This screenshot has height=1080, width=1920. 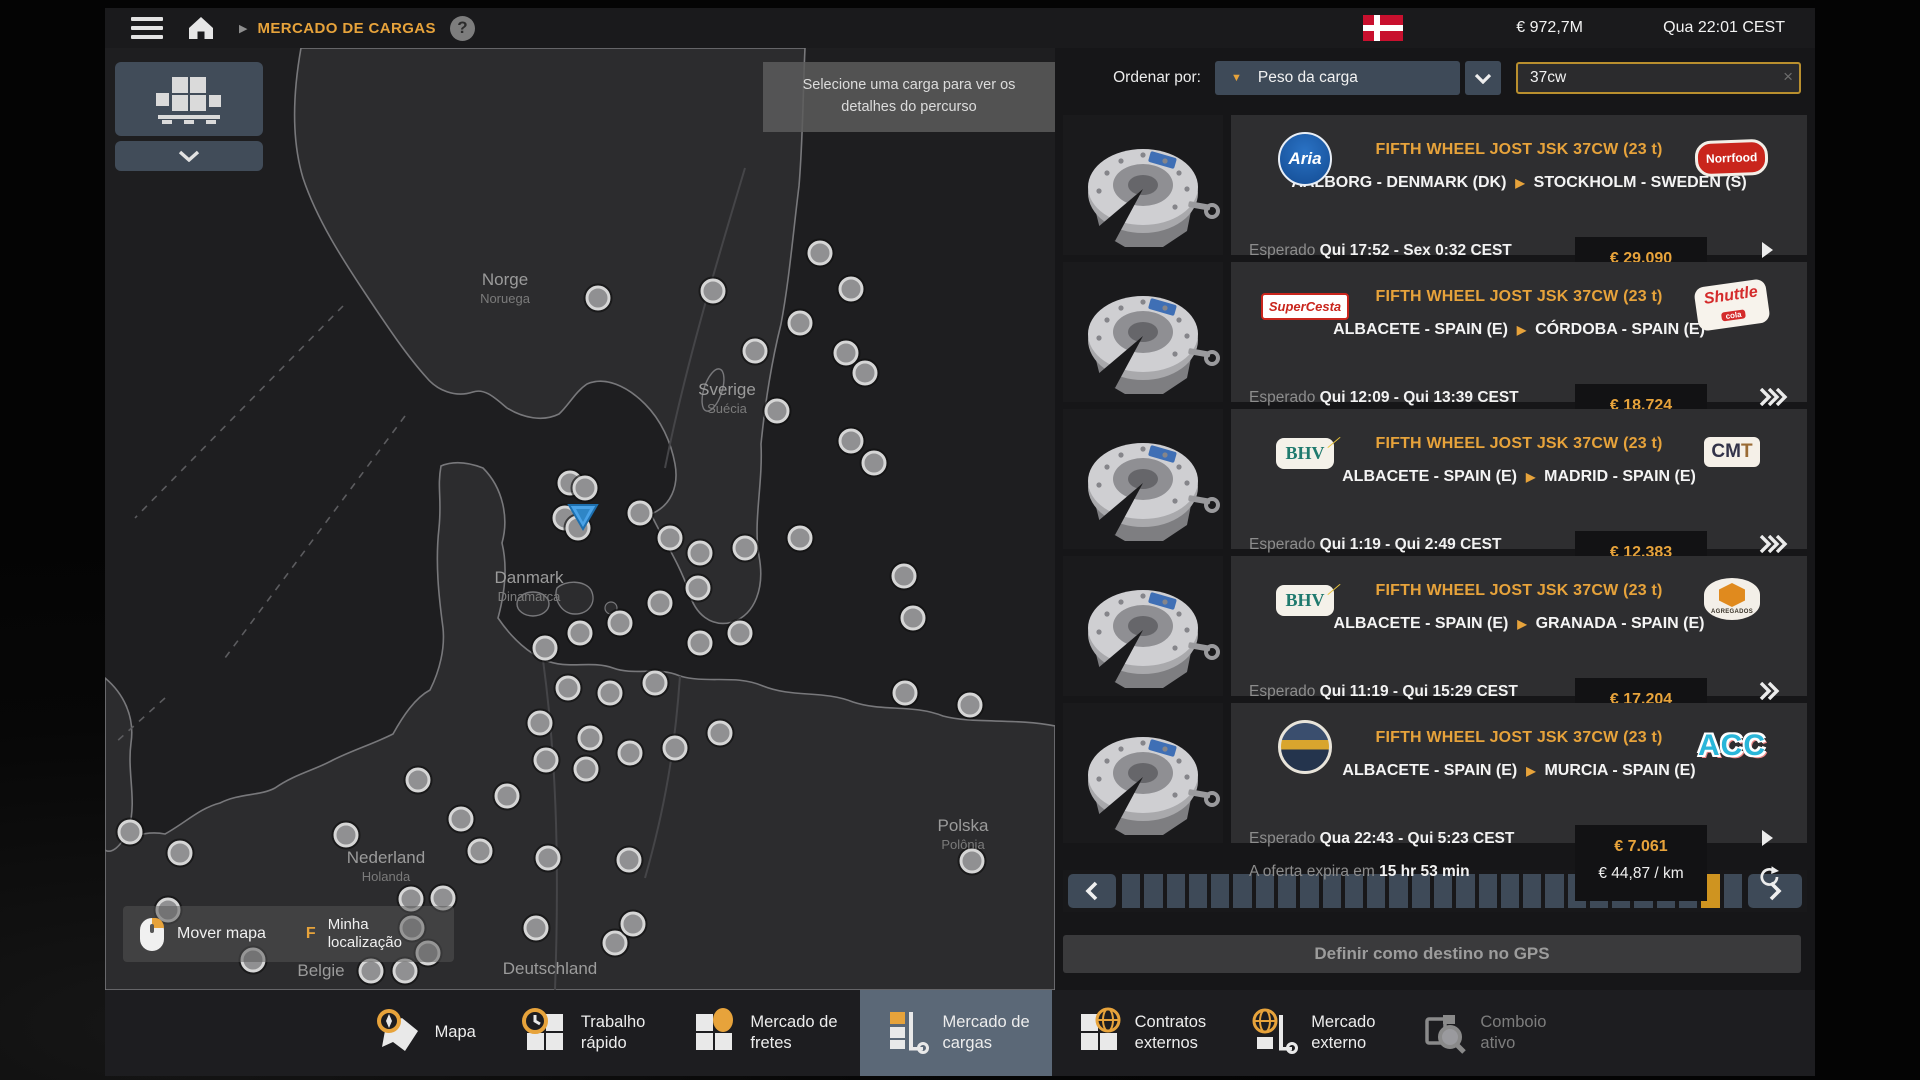 What do you see at coordinates (1432, 954) in the screenshot?
I see `set-gps-destination-button: Definir como destino no GPS` at bounding box center [1432, 954].